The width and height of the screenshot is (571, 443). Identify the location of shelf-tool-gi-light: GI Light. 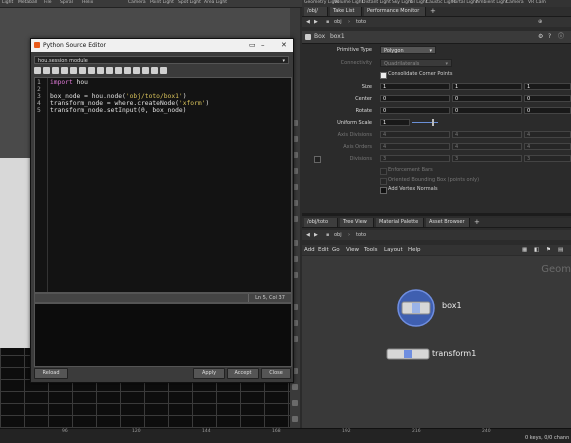
(418, 2).